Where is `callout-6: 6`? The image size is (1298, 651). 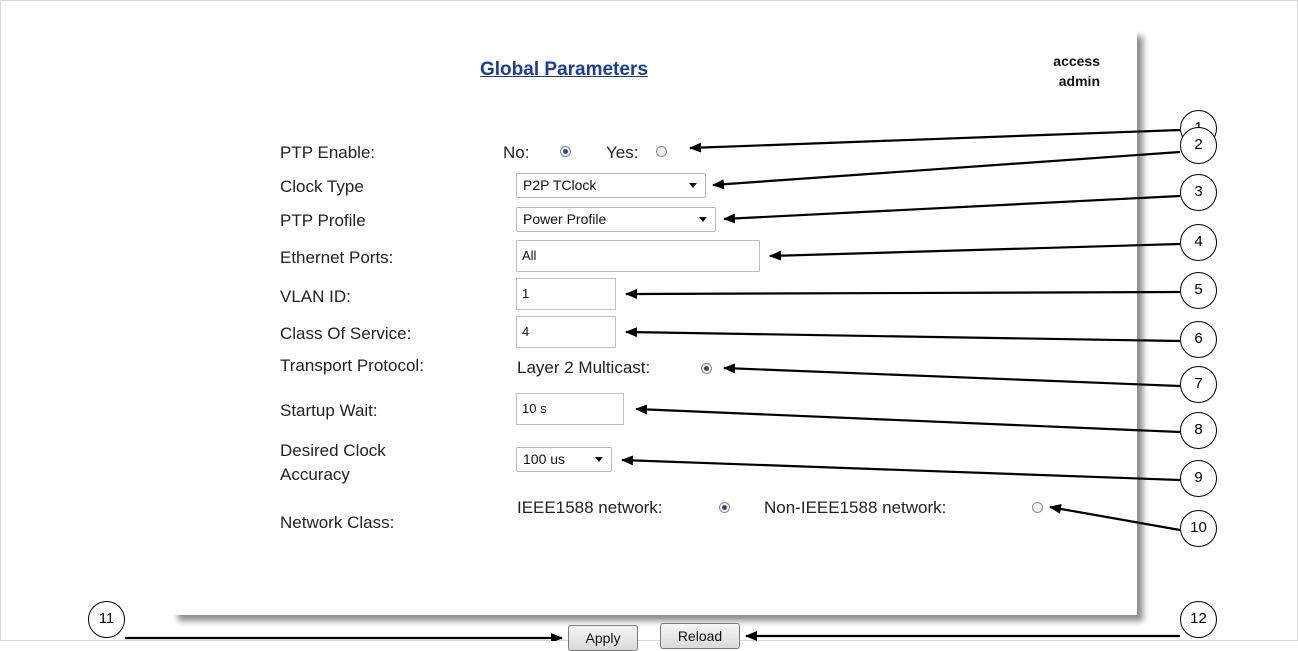
callout-6: 6 is located at coordinates (1198, 339).